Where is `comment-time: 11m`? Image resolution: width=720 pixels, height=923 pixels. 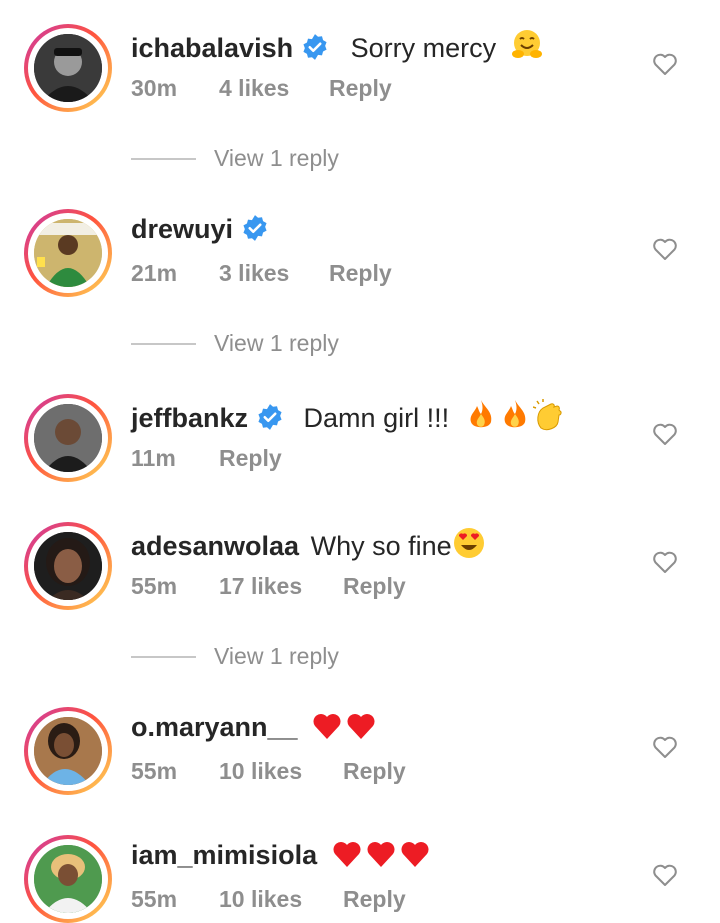
comment-time: 11m is located at coordinates (153, 458).